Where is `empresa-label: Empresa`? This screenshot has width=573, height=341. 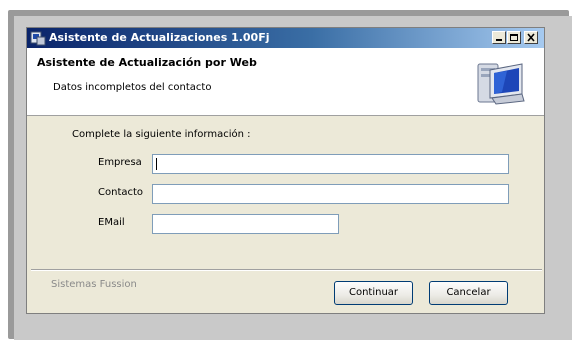
empresa-label: Empresa is located at coordinates (120, 162).